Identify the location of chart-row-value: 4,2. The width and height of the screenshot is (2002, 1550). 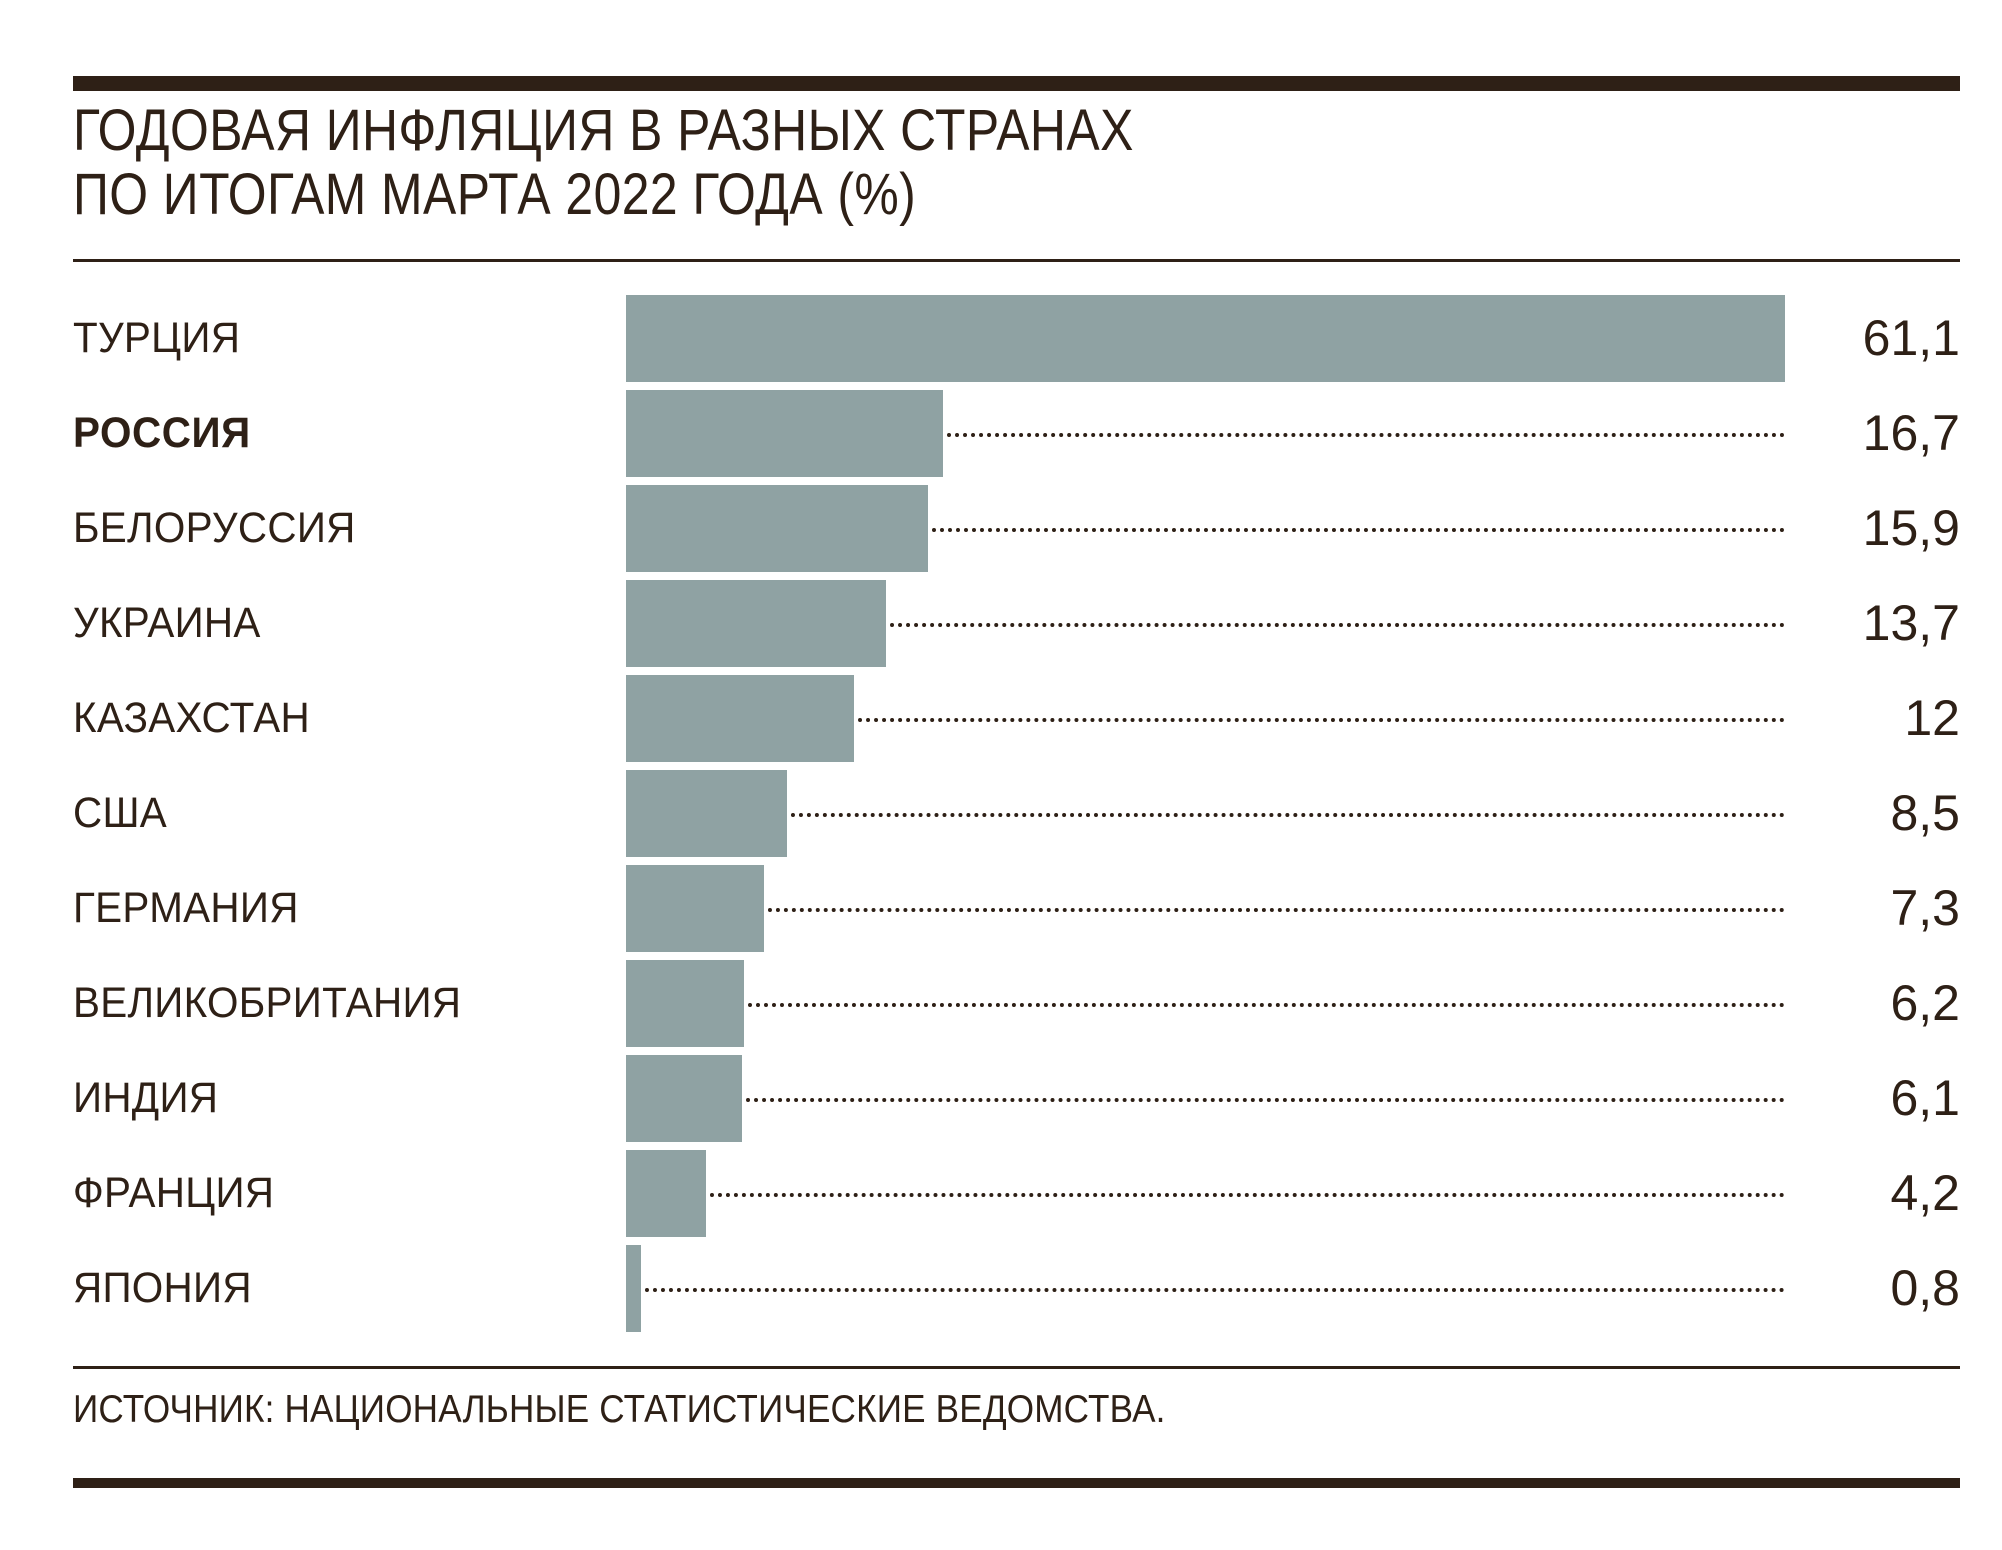
(1925, 1193).